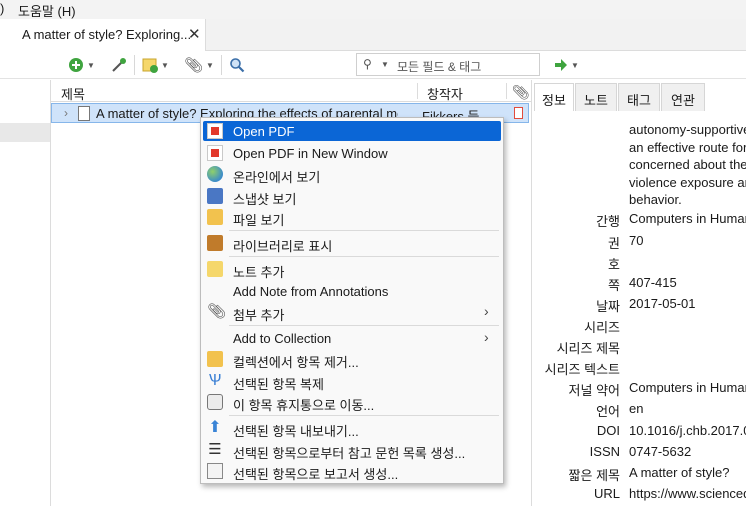 The width and height of the screenshot is (746, 506). I want to click on menu-item-label: Open PDF, so click(264, 131).